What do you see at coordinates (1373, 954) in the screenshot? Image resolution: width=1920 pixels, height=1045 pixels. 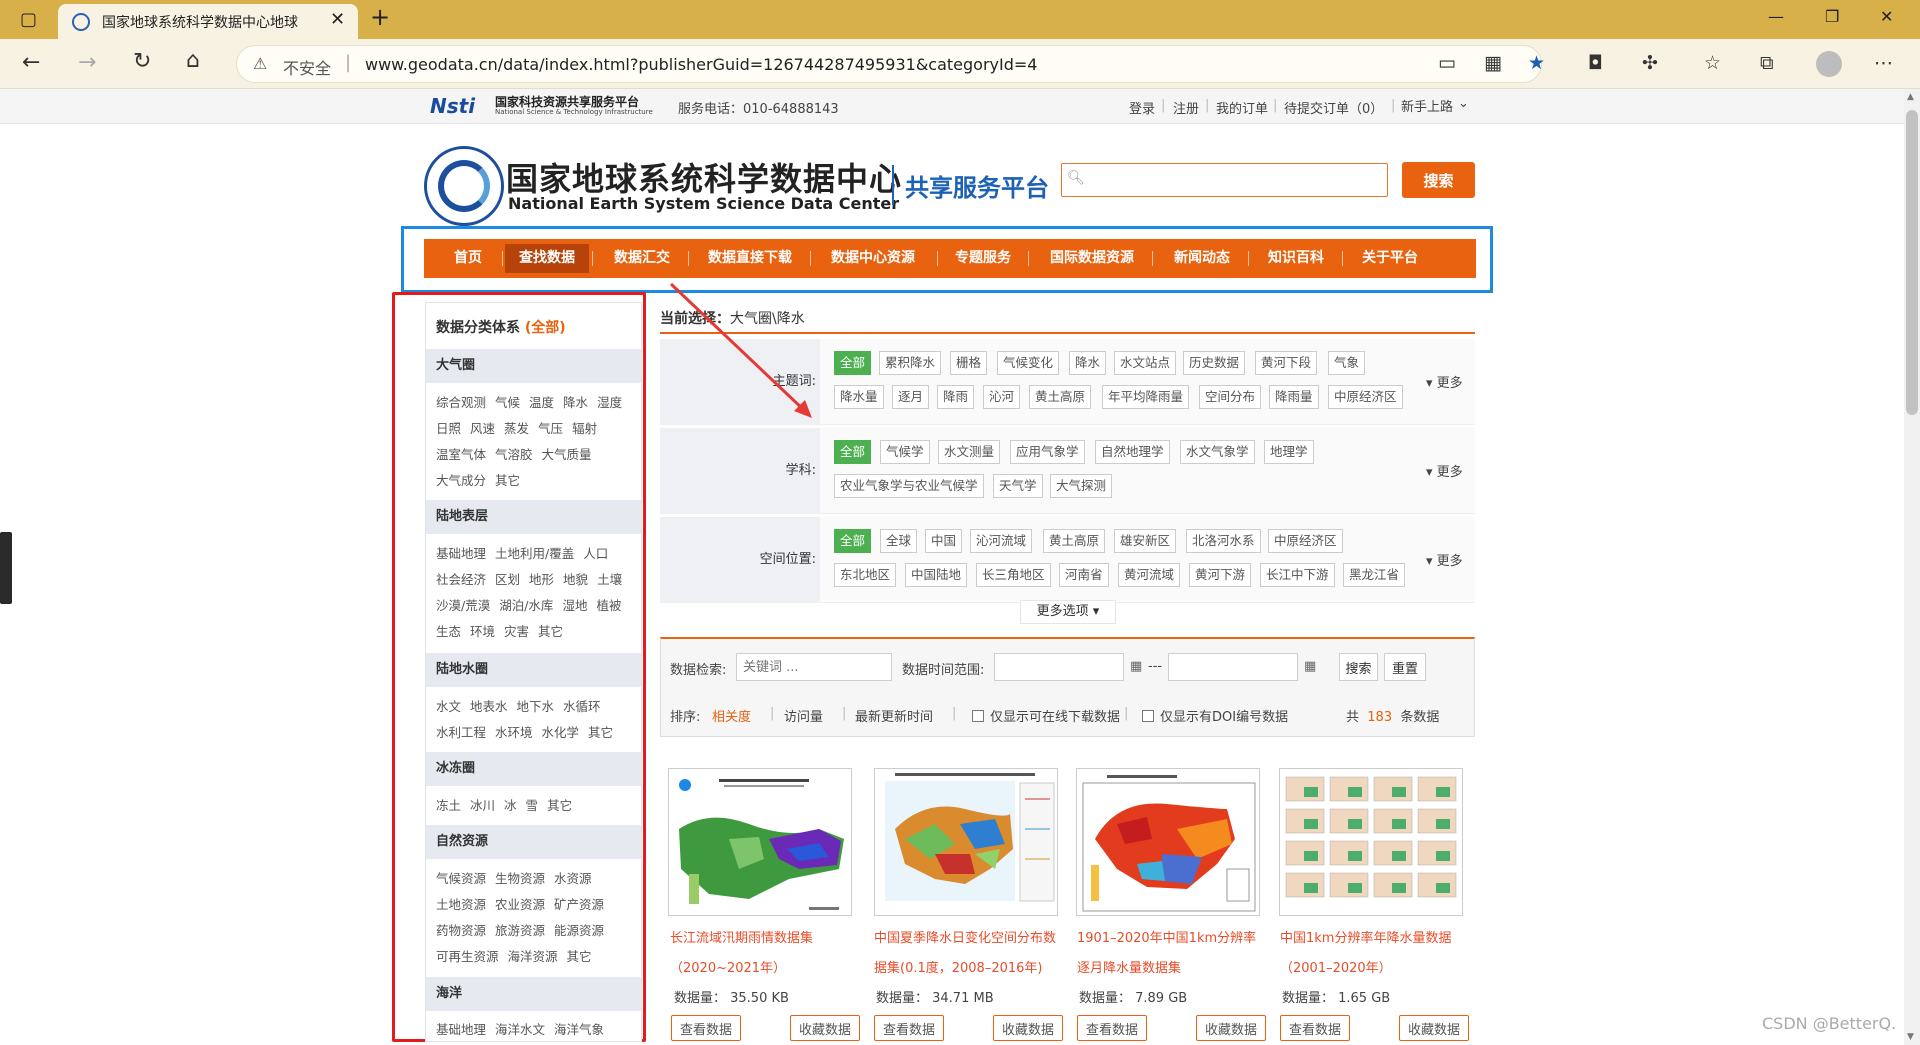 I see `dataset-title: 中国1km分辨率年降水量数据（2001–2020年）` at bounding box center [1373, 954].